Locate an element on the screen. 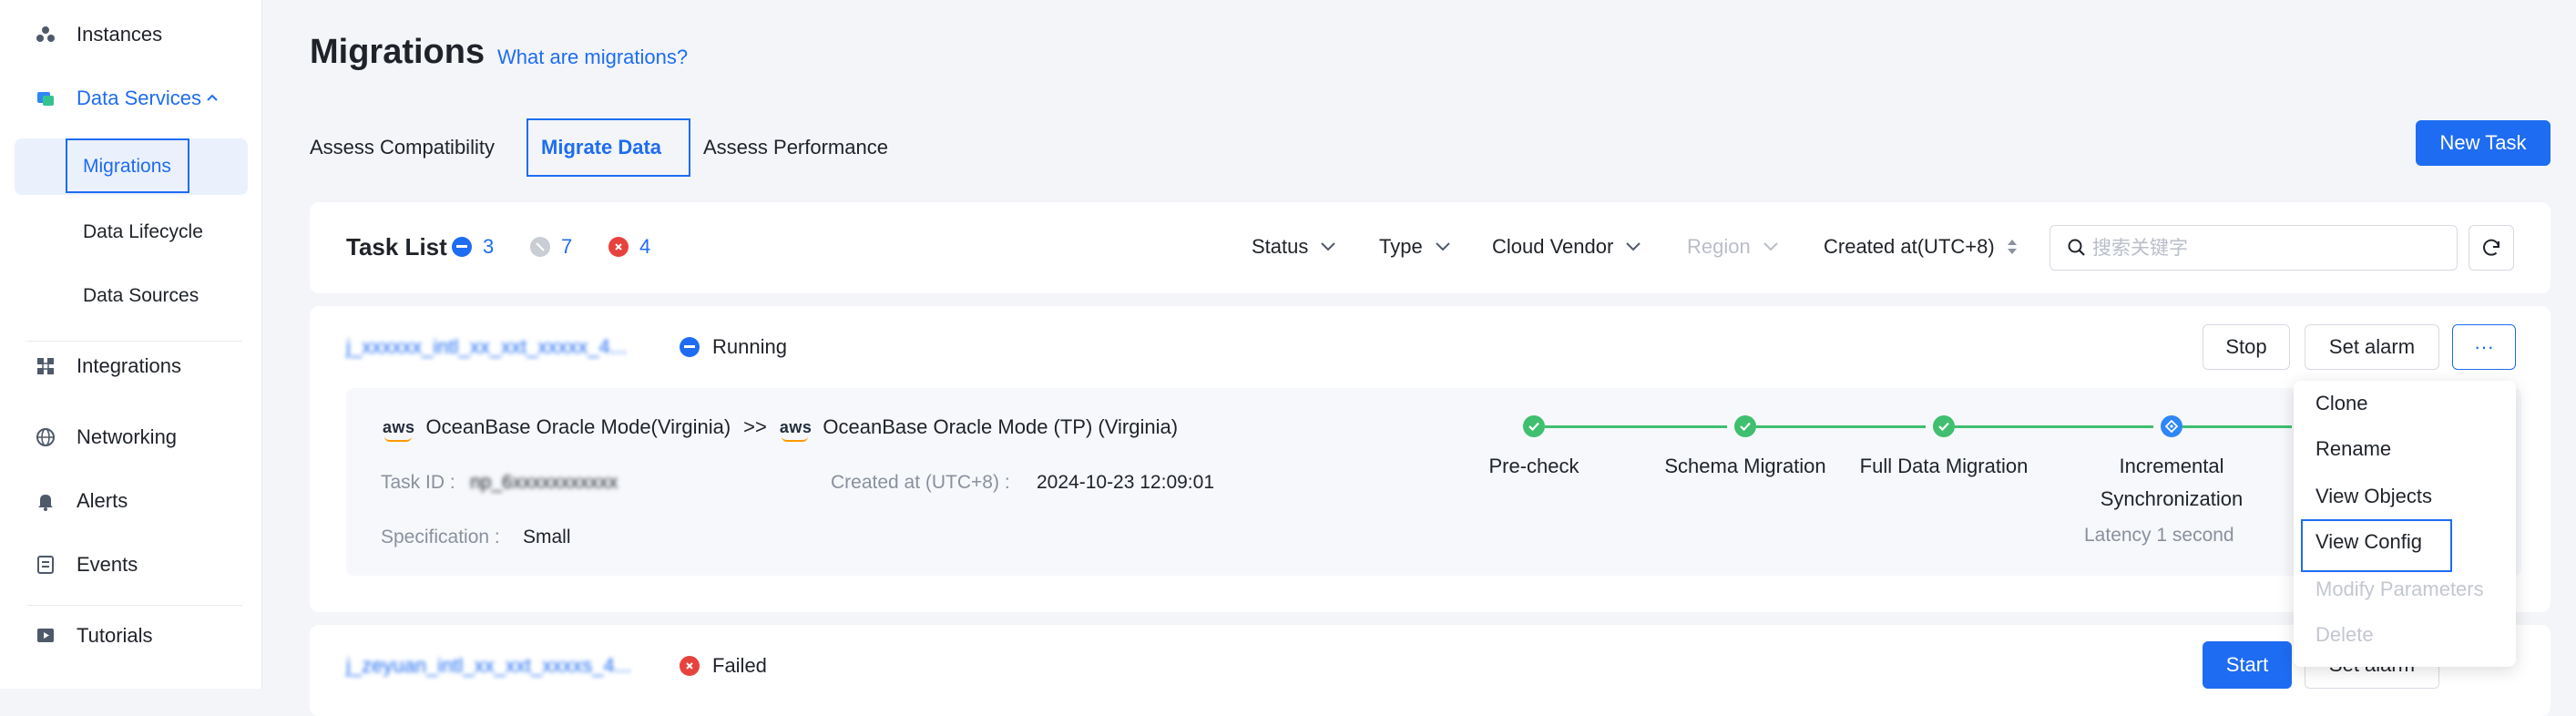 The width and height of the screenshot is (2576, 716). chevron-up-icon is located at coordinates (212, 97).